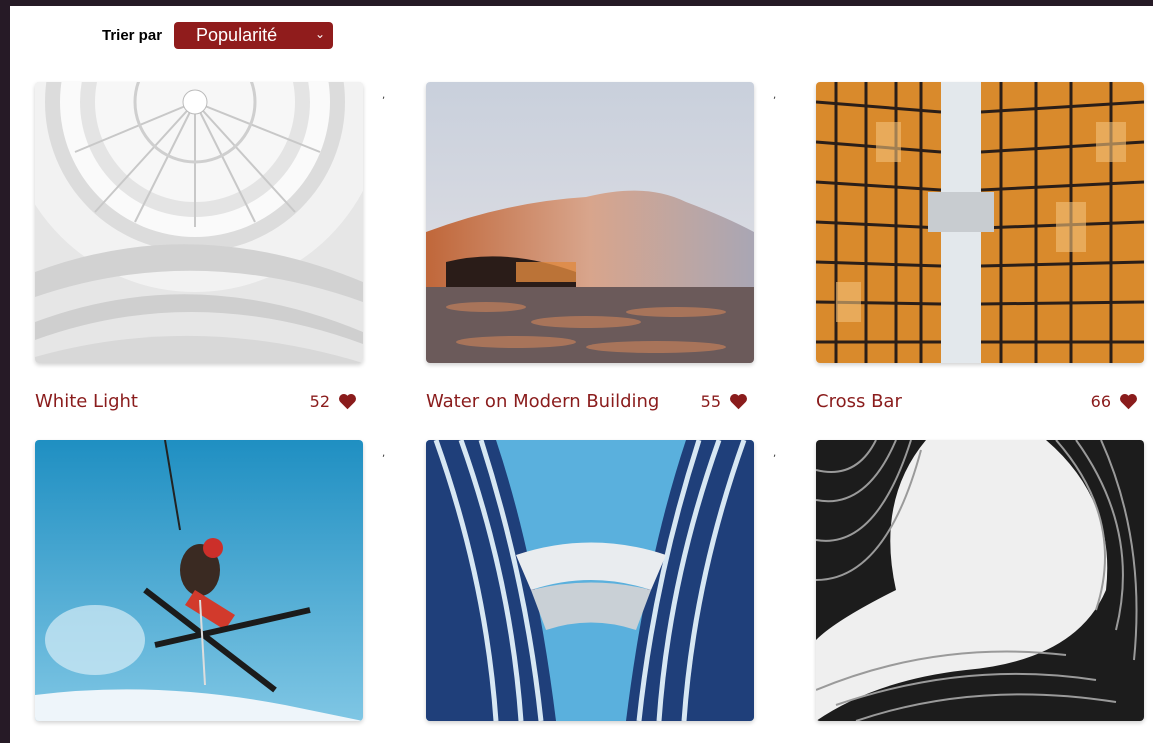 This screenshot has height=743, width=1153. I want to click on gallery-card-spiral-facade, so click(980, 580).